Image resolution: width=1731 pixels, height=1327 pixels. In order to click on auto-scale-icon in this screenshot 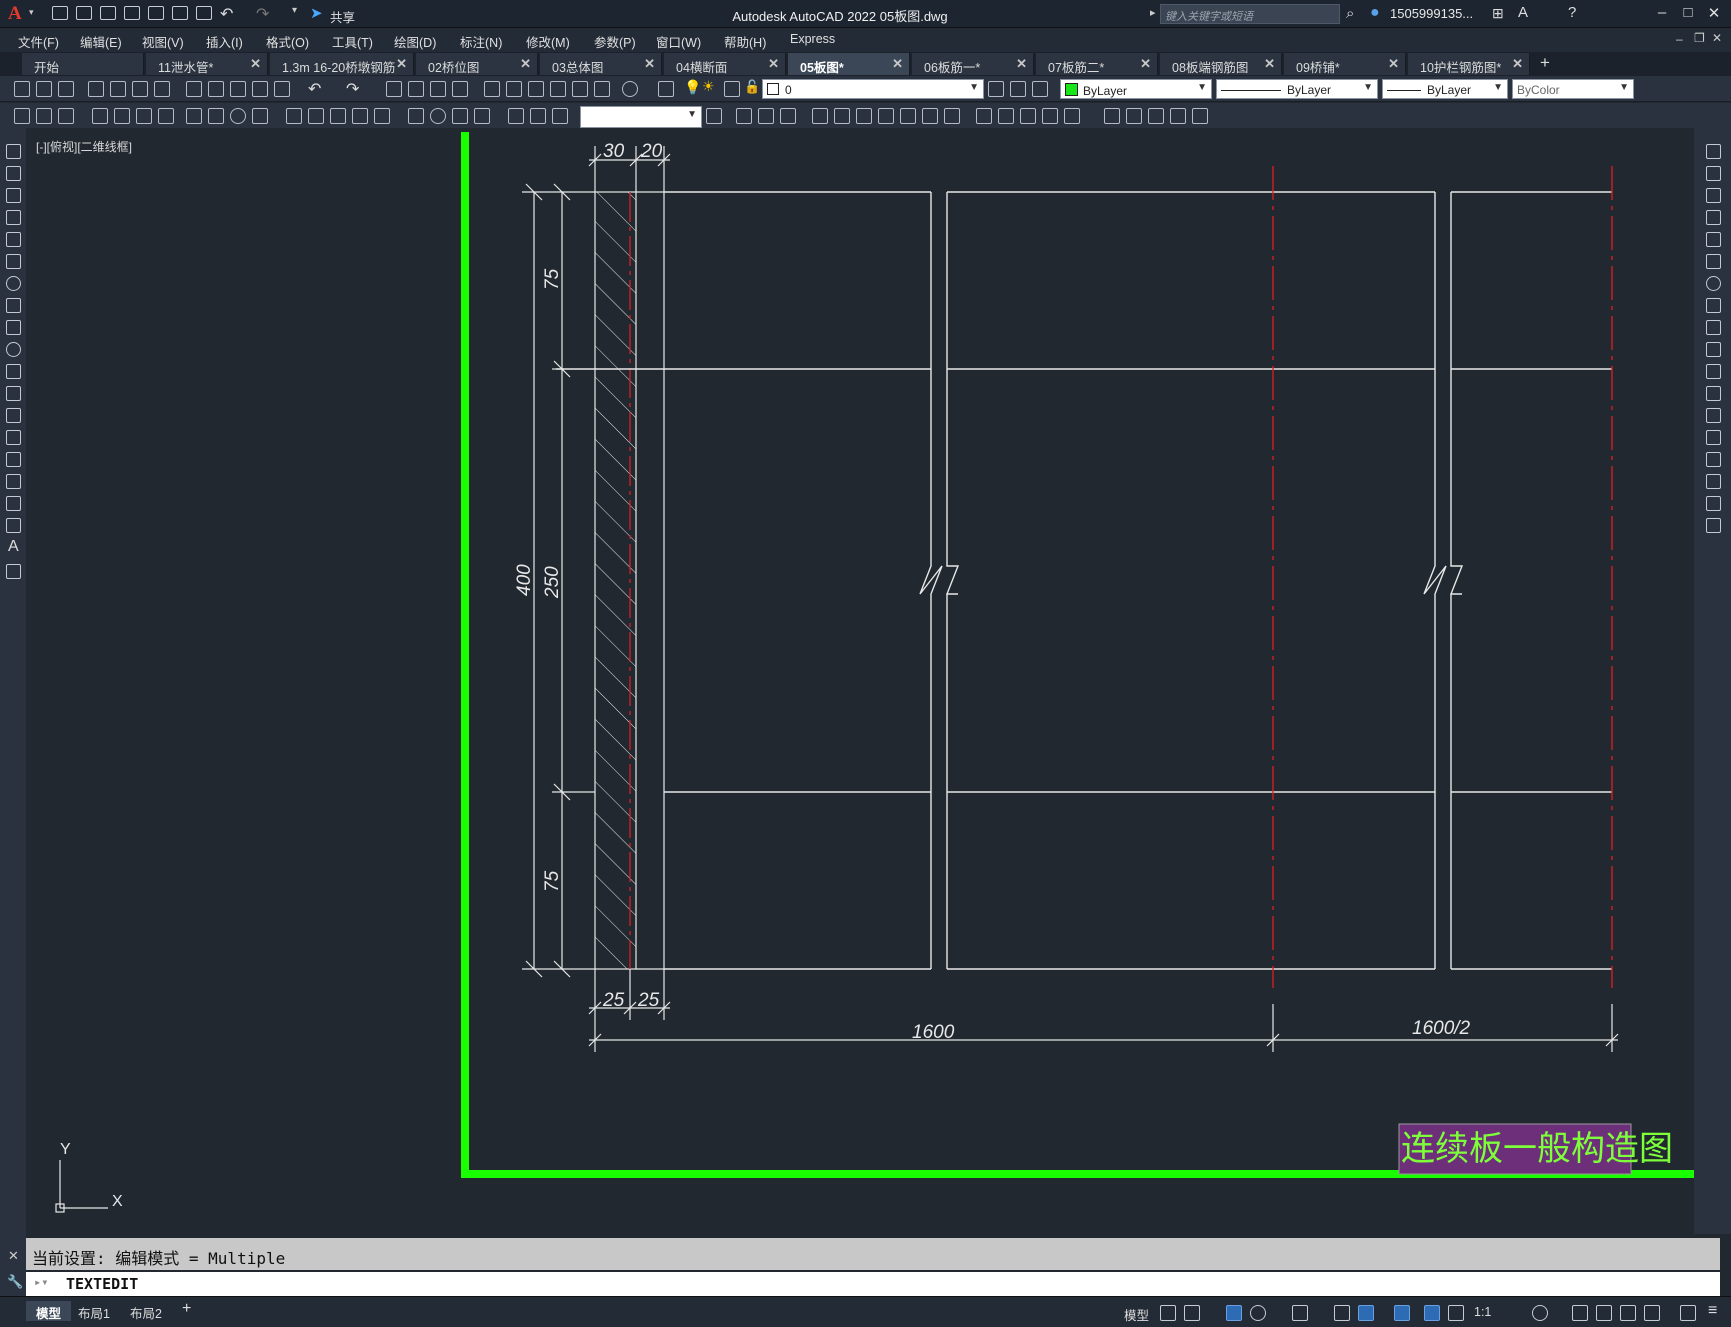, I will do `click(1456, 1313)`.